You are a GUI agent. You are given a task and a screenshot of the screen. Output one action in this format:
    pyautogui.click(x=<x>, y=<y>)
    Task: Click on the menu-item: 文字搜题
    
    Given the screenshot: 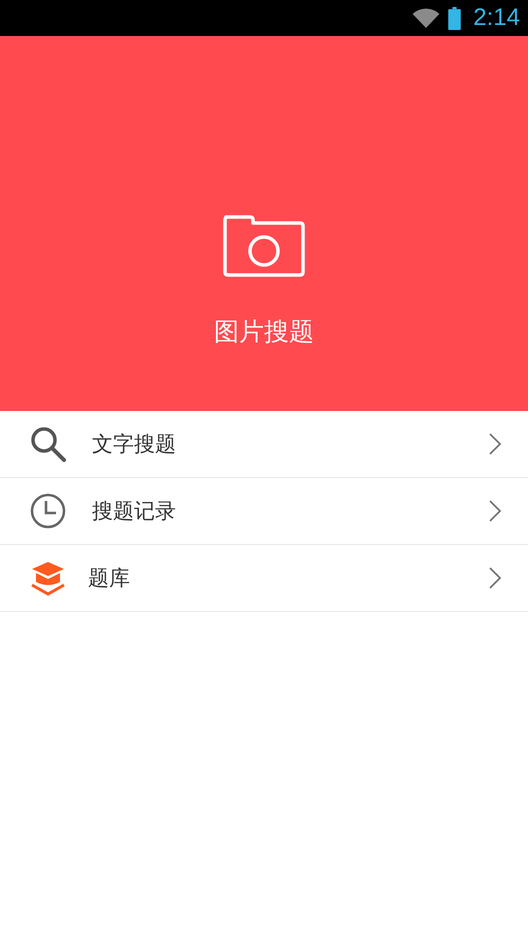 What is the action you would take?
    pyautogui.click(x=264, y=444)
    